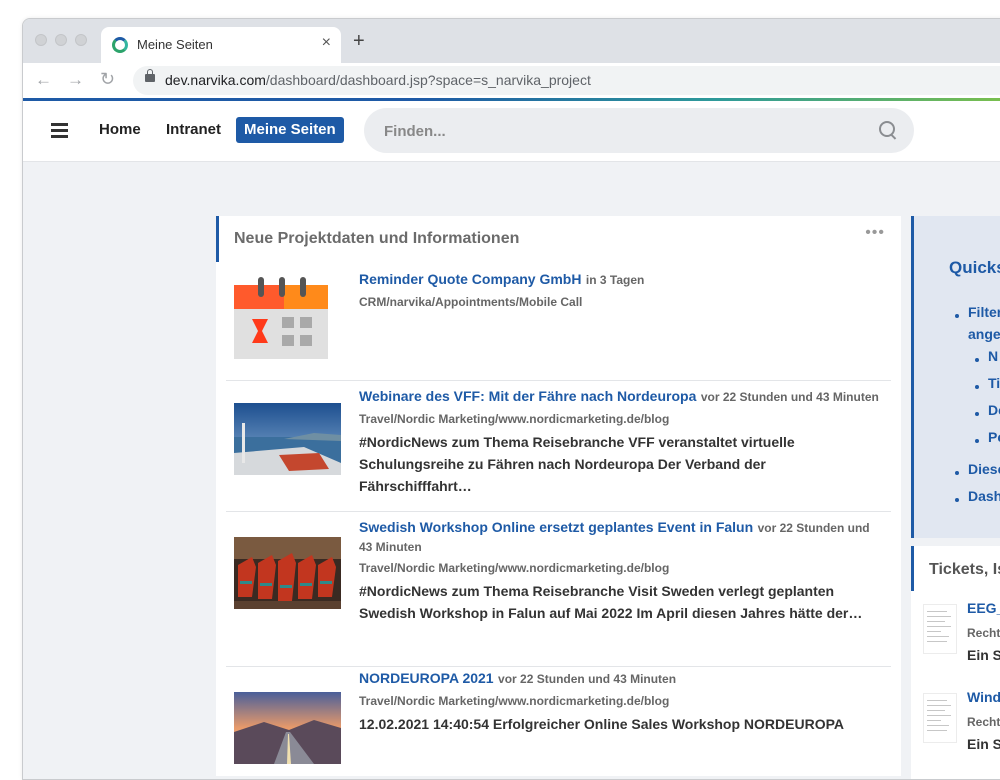  What do you see at coordinates (984, 334) in the screenshot?
I see `quickstart-link: ange` at bounding box center [984, 334].